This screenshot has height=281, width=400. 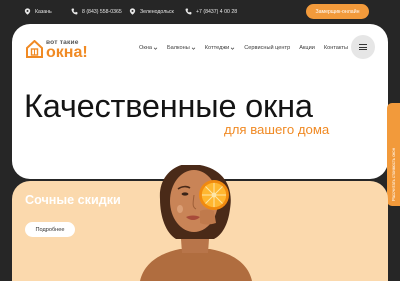 I want to click on online-measurer-button: Замерщик-онлайн, so click(x=337, y=11).